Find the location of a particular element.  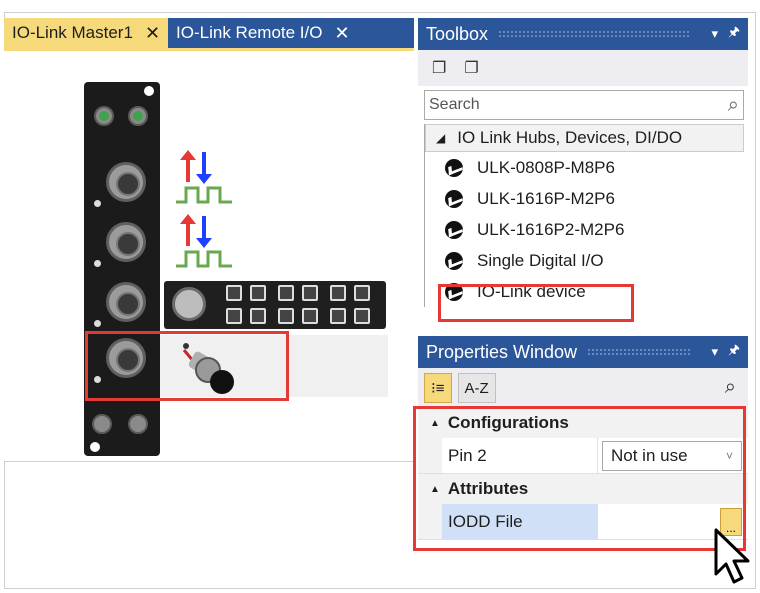

tab-io-link-master1: IO-Link Master1 ✕ is located at coordinates (86, 33).